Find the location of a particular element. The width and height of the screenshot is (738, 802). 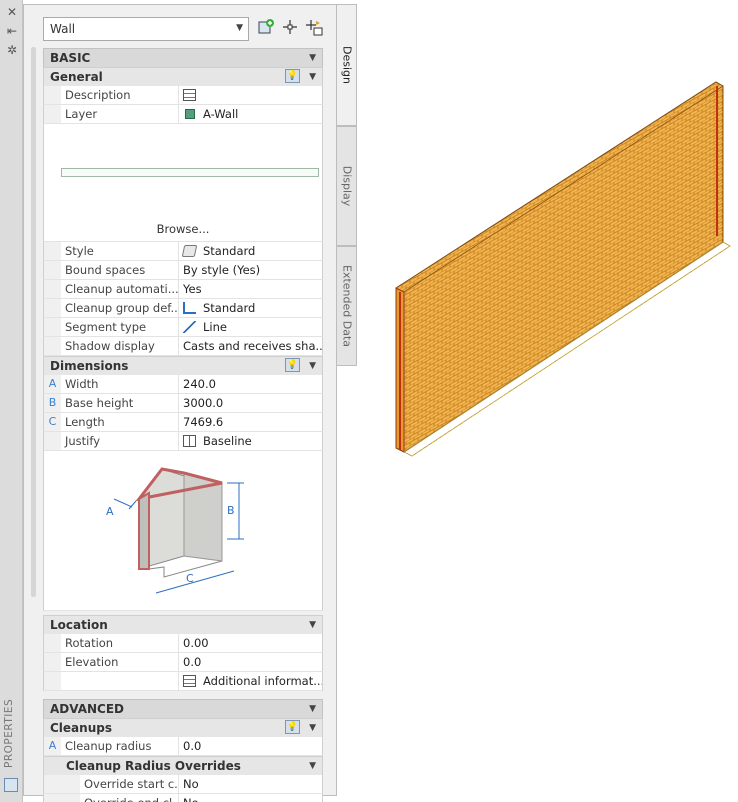

property-label: Cleanup radius is located at coordinates (120, 746).